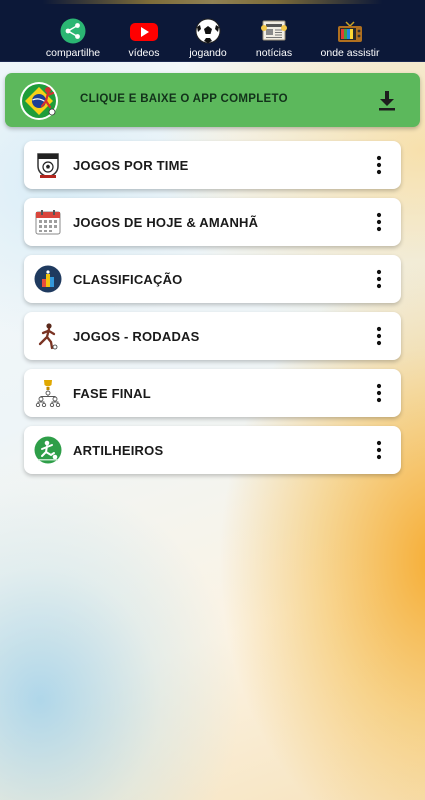 Image resolution: width=425 pixels, height=800 pixels. Describe the element at coordinates (48, 450) in the screenshot. I see `striker-icon` at that location.